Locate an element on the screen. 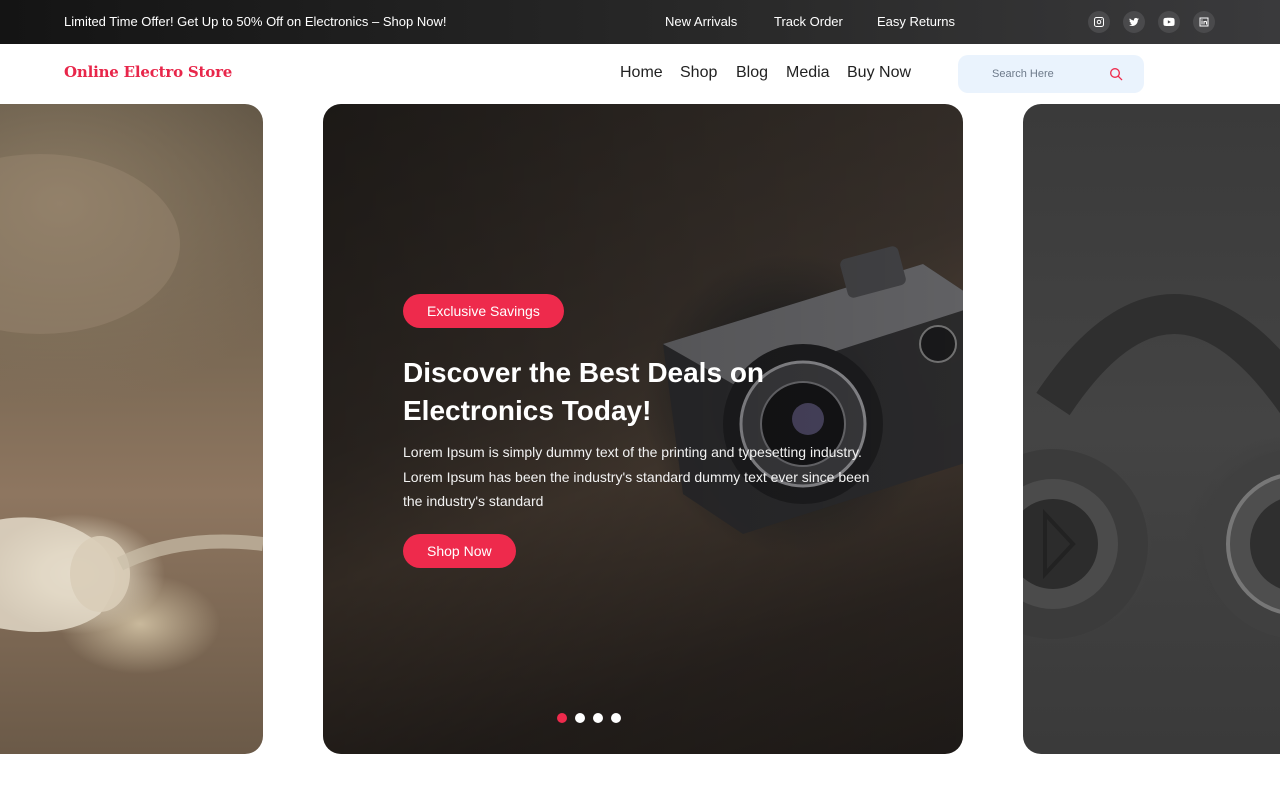 This screenshot has height=800, width=1280. earbuds-image is located at coordinates (131, 393).